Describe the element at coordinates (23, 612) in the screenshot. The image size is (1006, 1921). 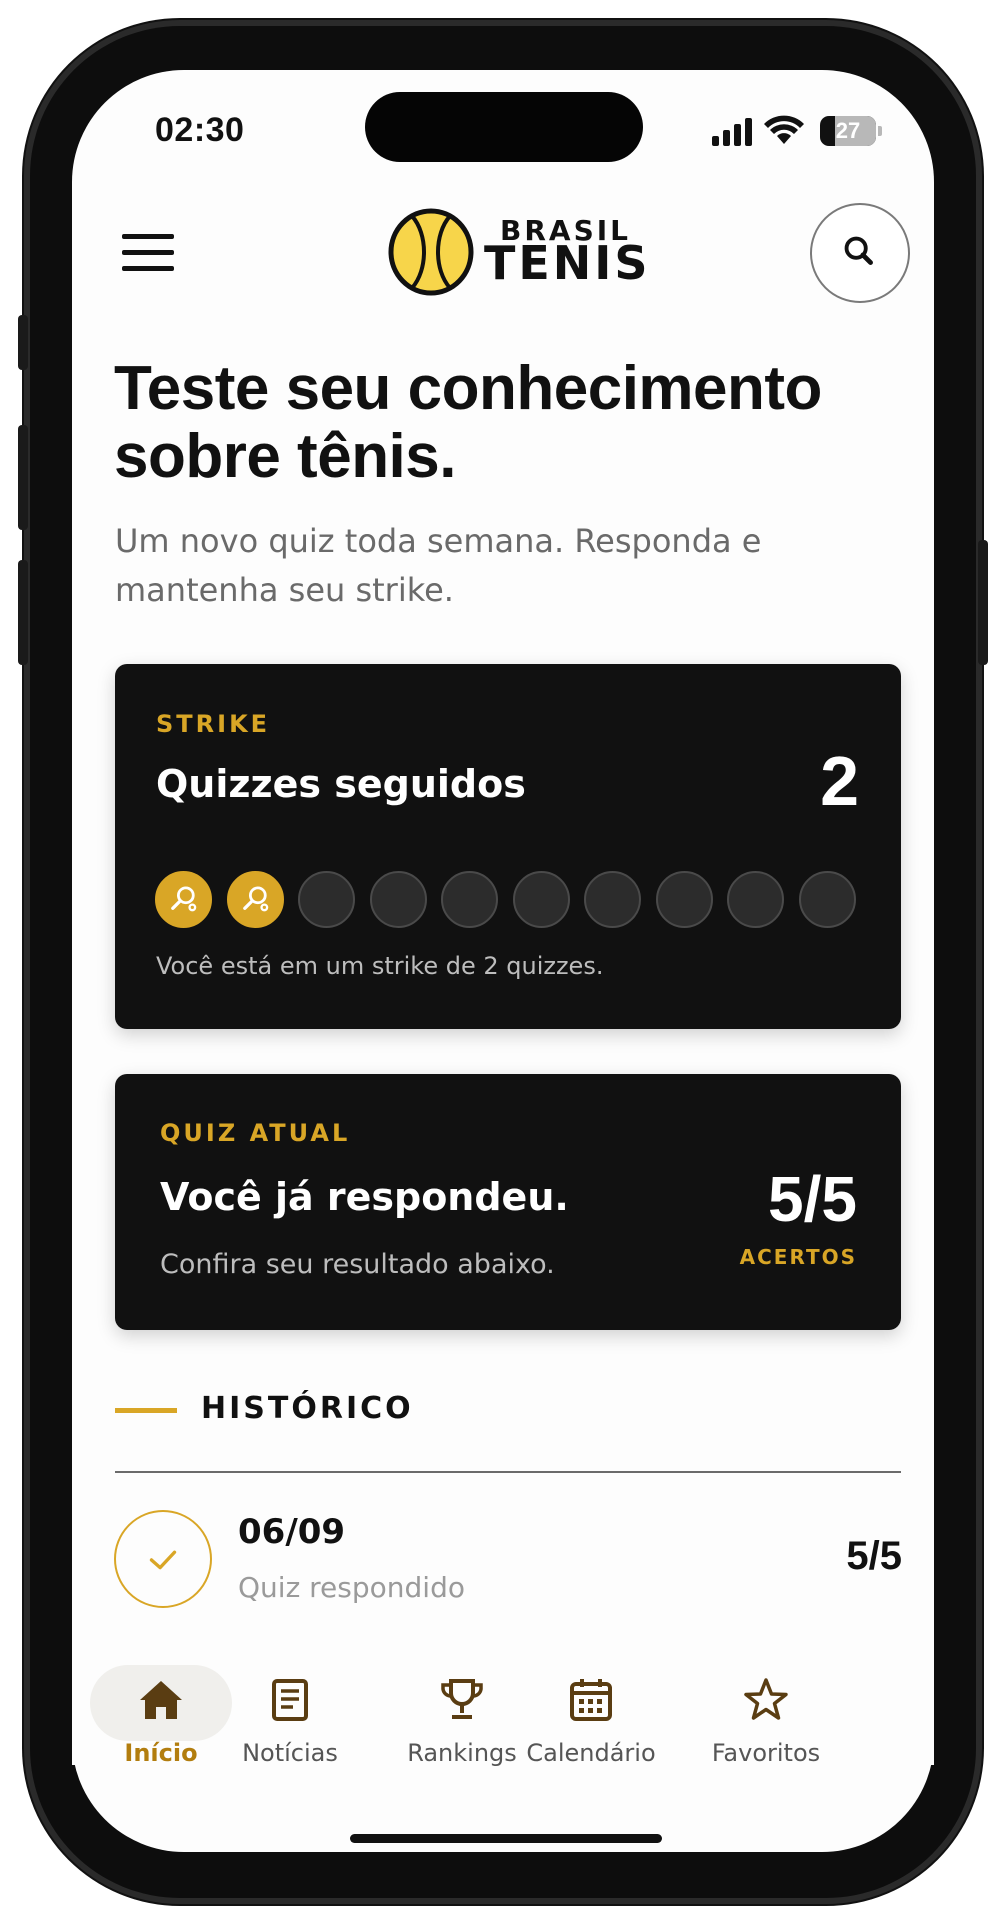
I see `volume-down-button` at that location.